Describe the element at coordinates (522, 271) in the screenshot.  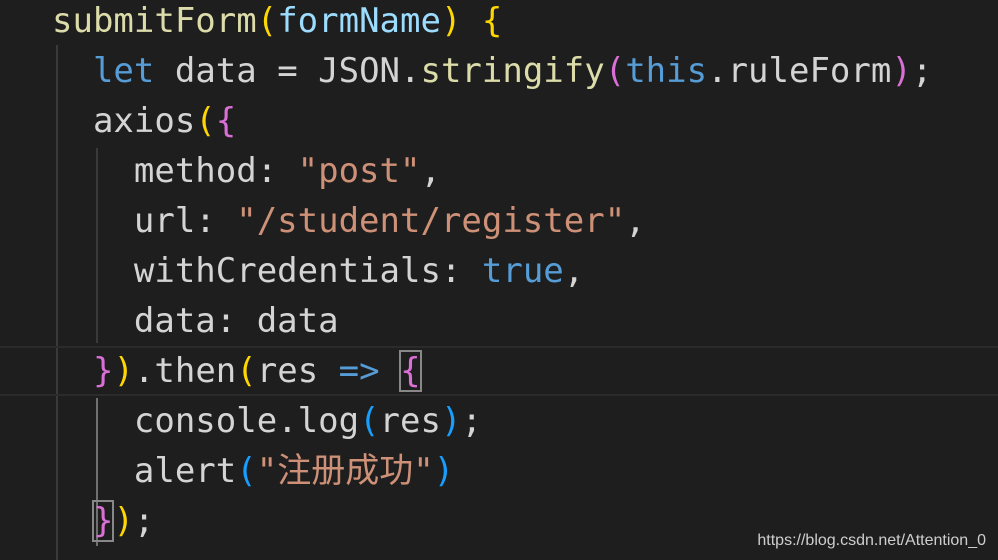
I see `code-token: true` at that location.